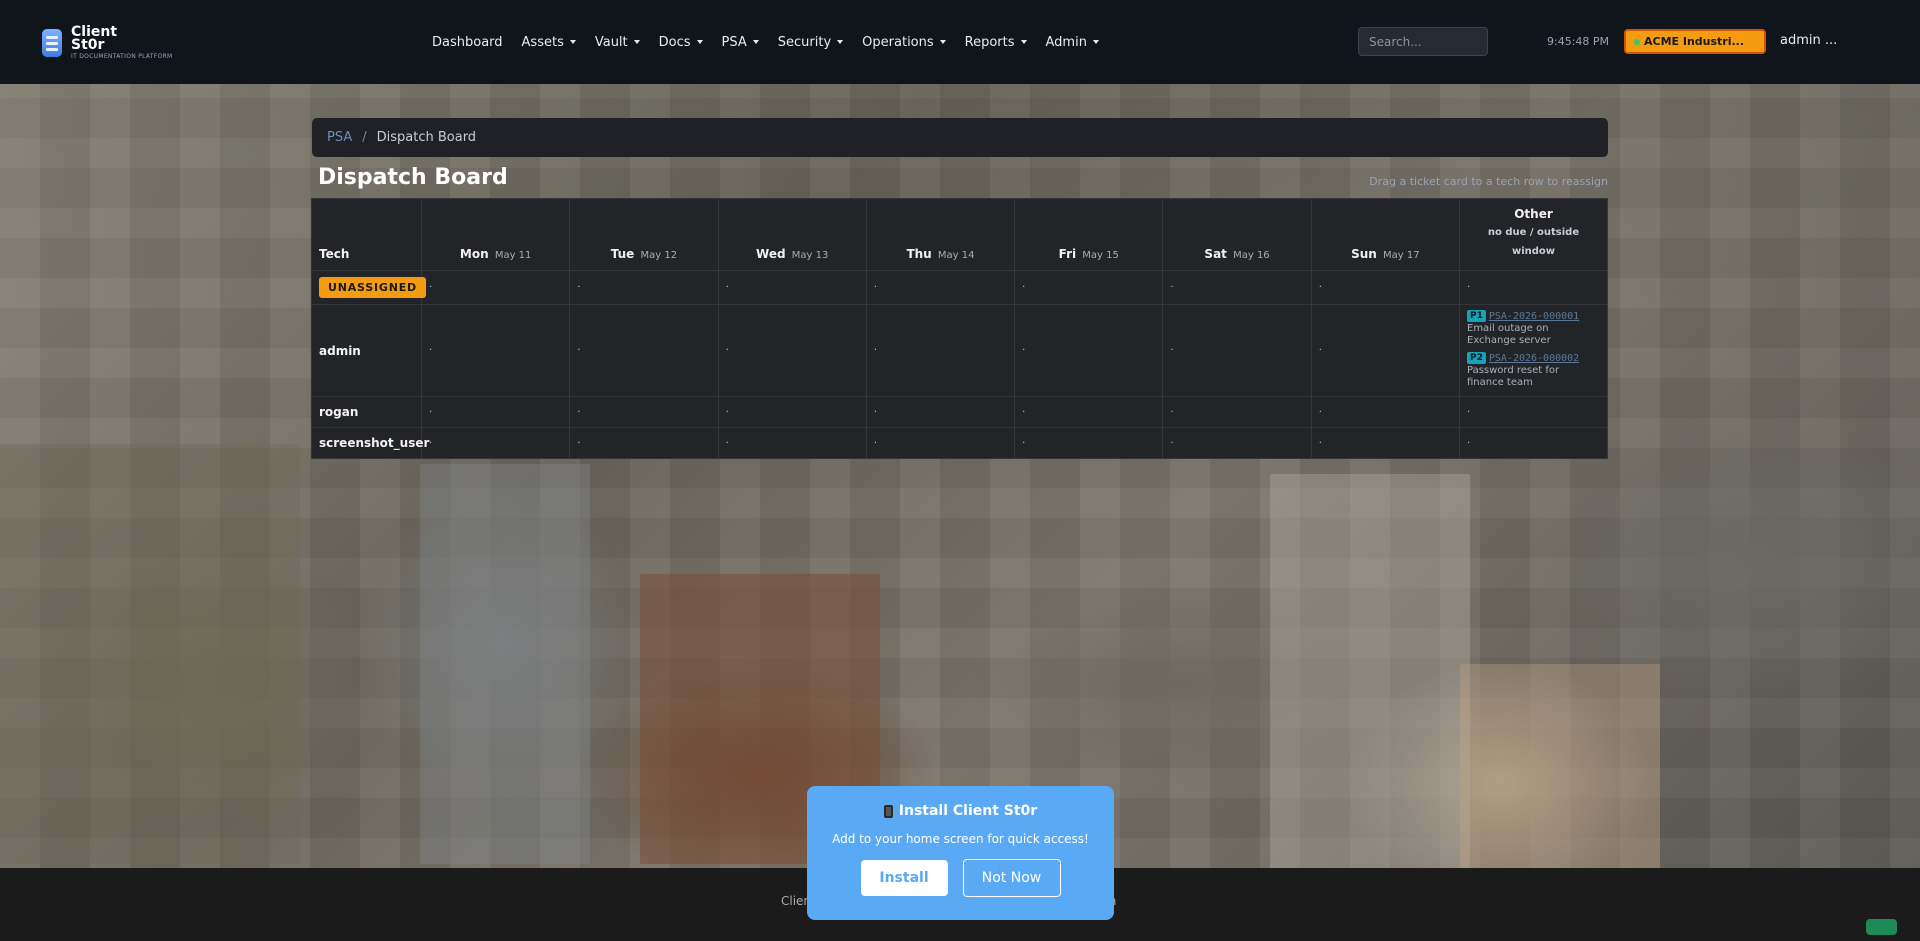 The width and height of the screenshot is (1920, 941). What do you see at coordinates (370, 443) in the screenshot?
I see `tech-name: screenshot_user` at bounding box center [370, 443].